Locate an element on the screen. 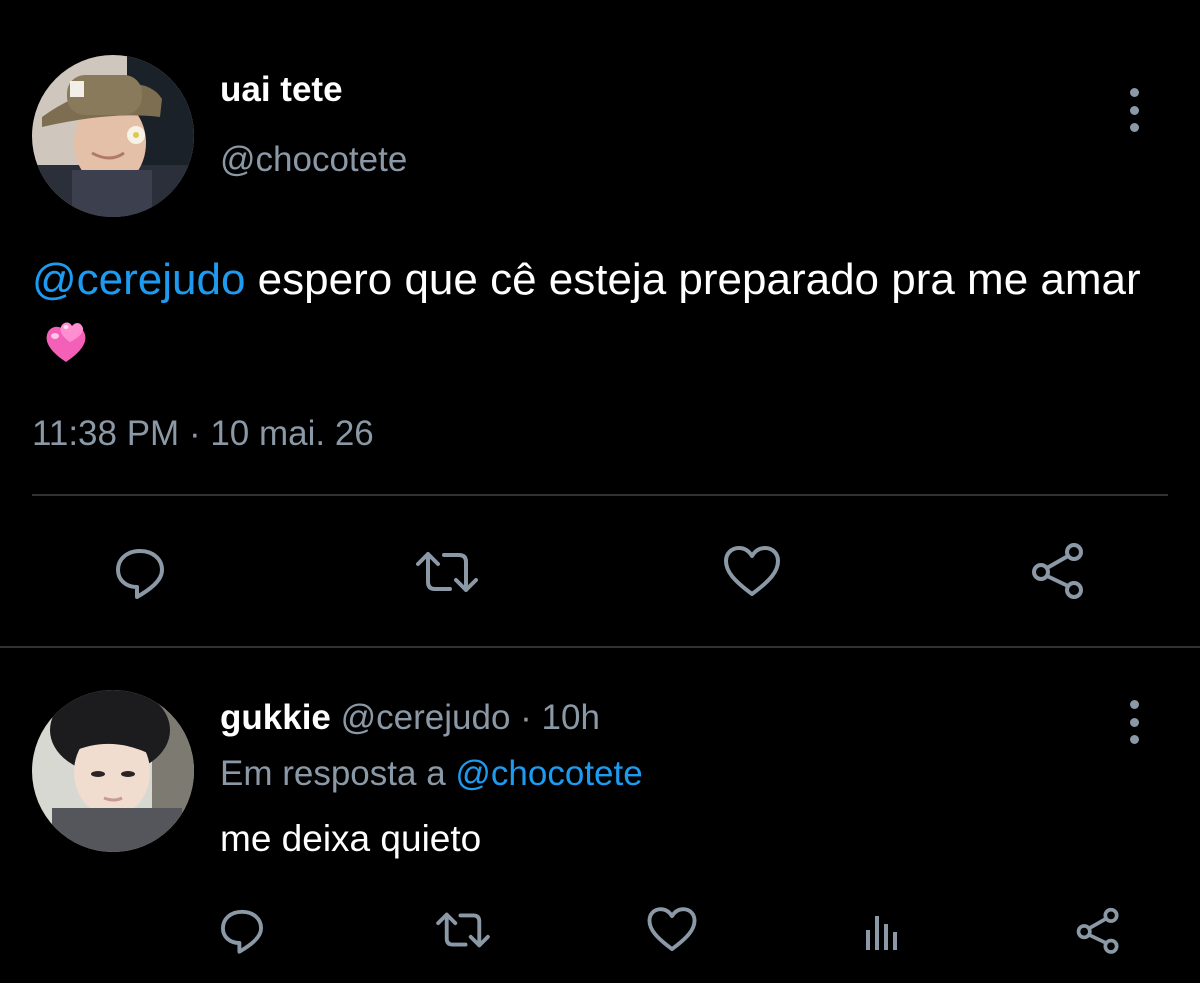 This screenshot has width=1200, height=983. reply-more-options-icon is located at coordinates (1134, 722).